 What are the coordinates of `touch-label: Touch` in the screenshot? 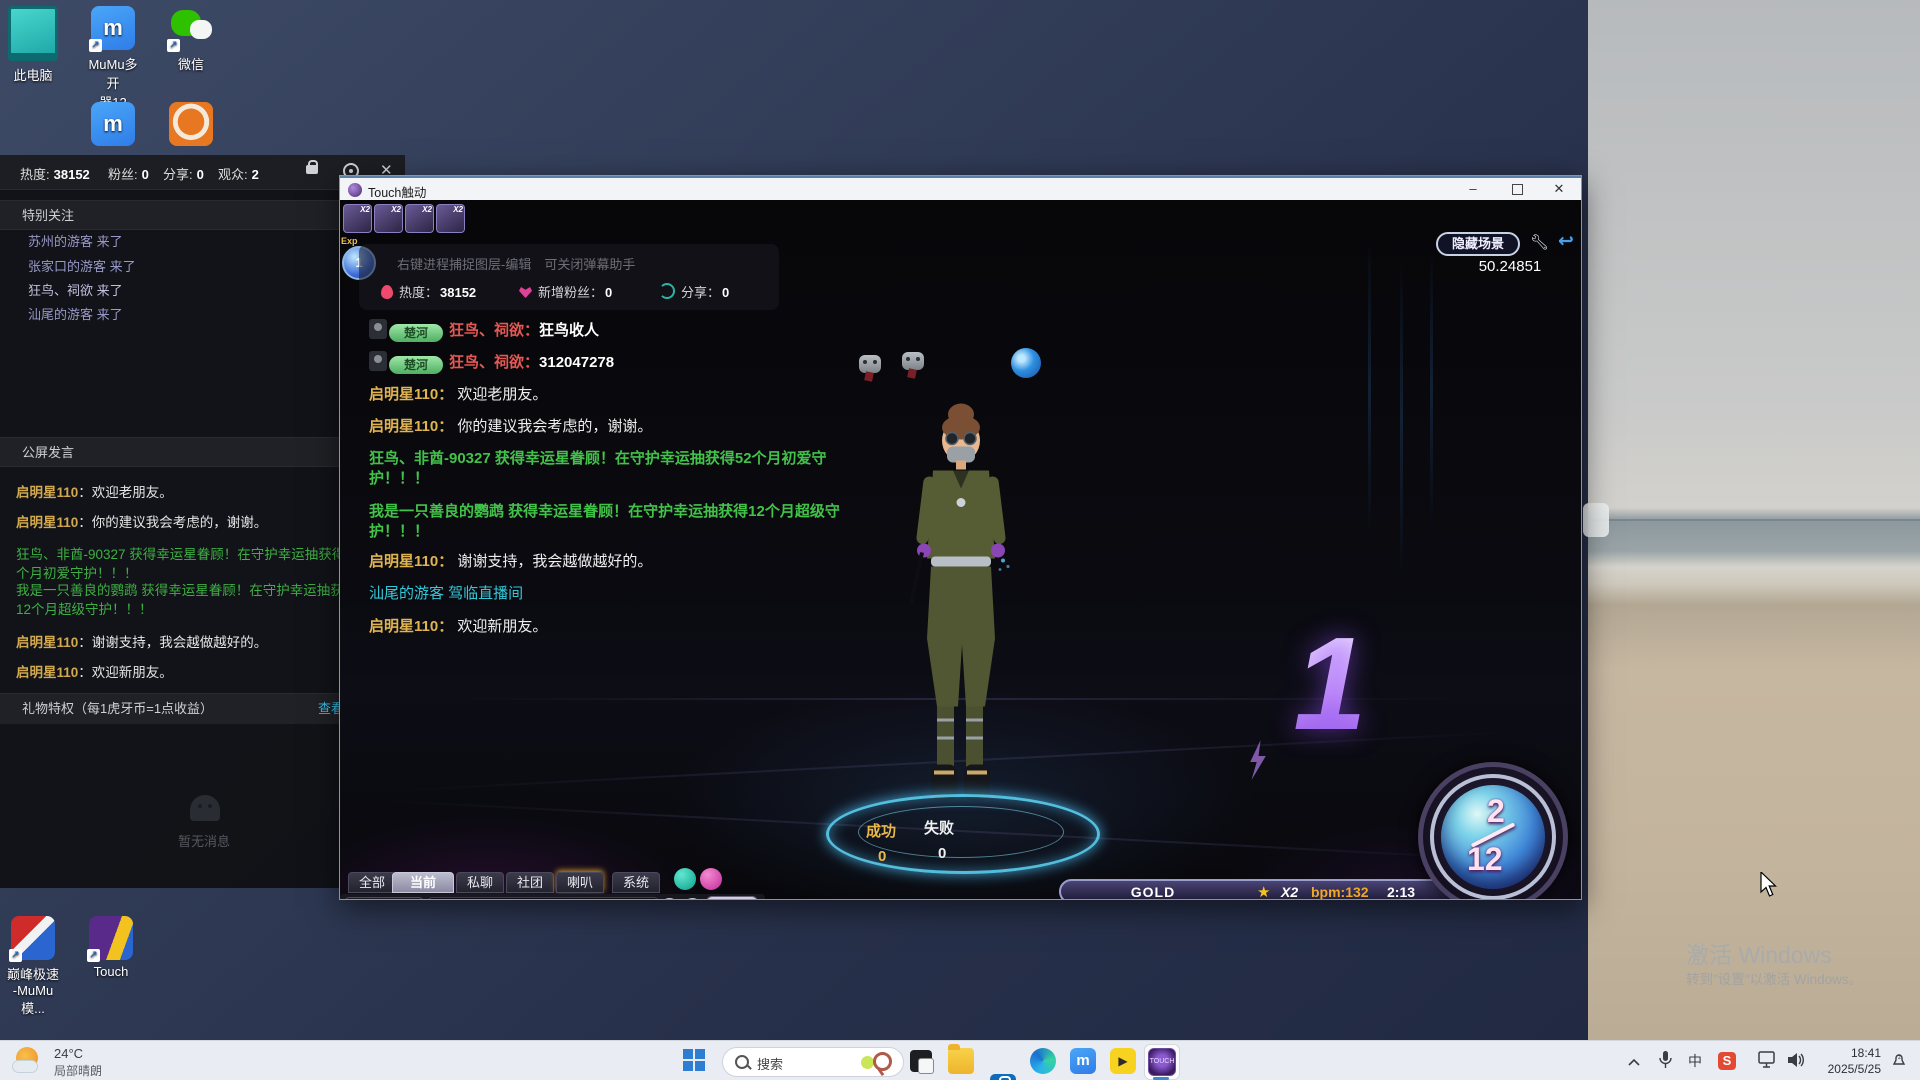 It's located at (111, 971).